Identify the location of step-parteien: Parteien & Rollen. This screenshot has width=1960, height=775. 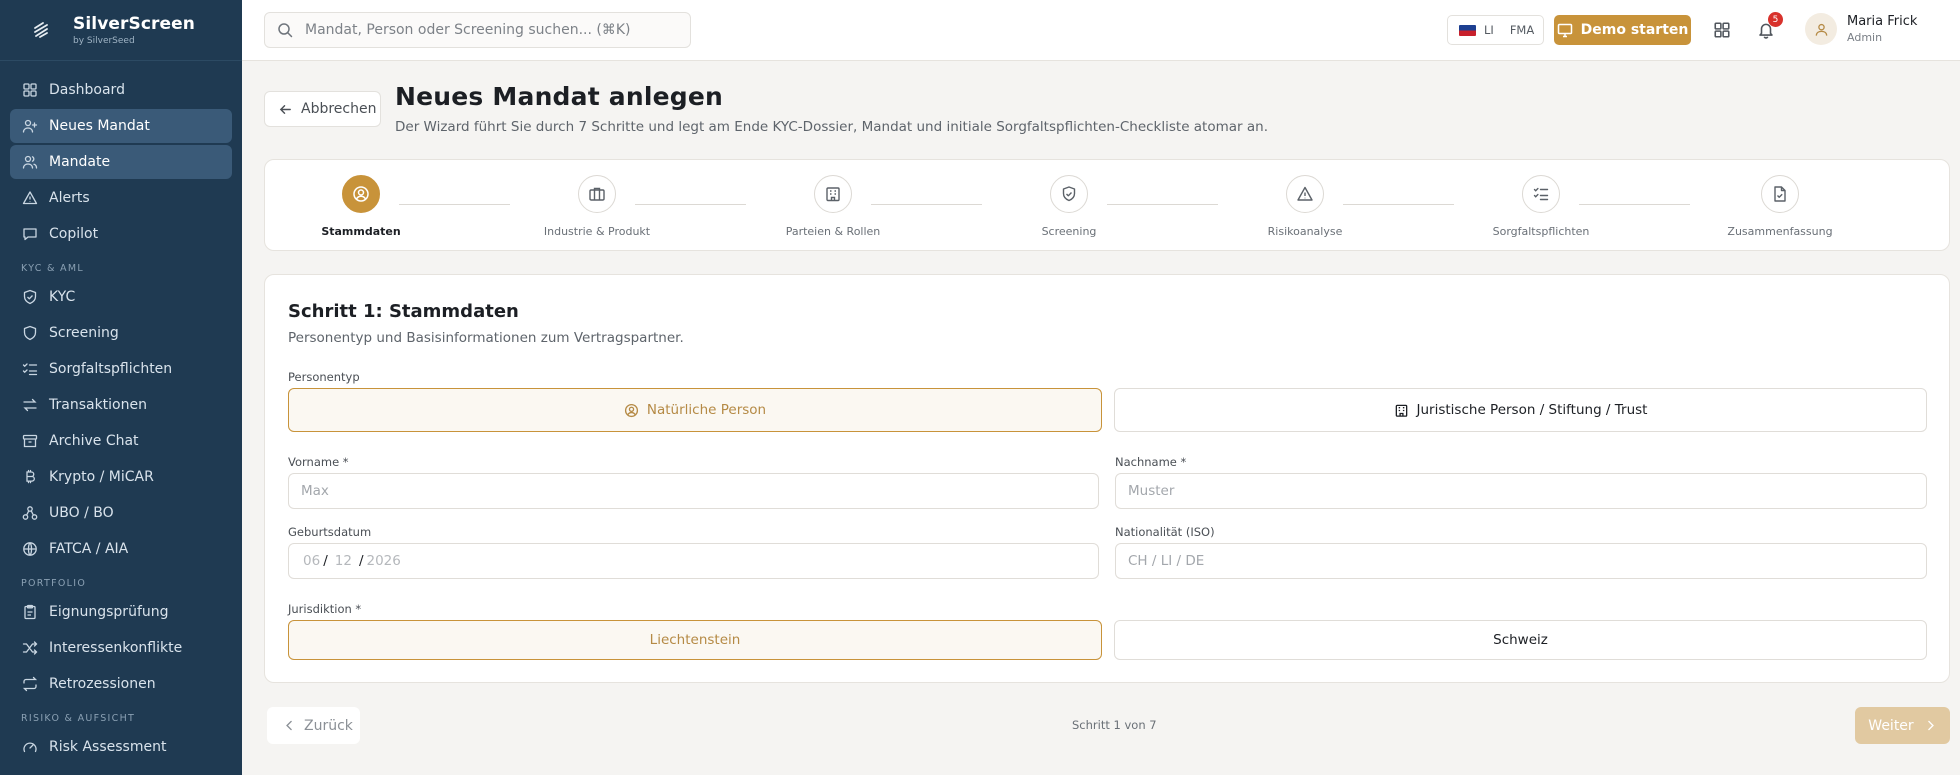
(833, 206).